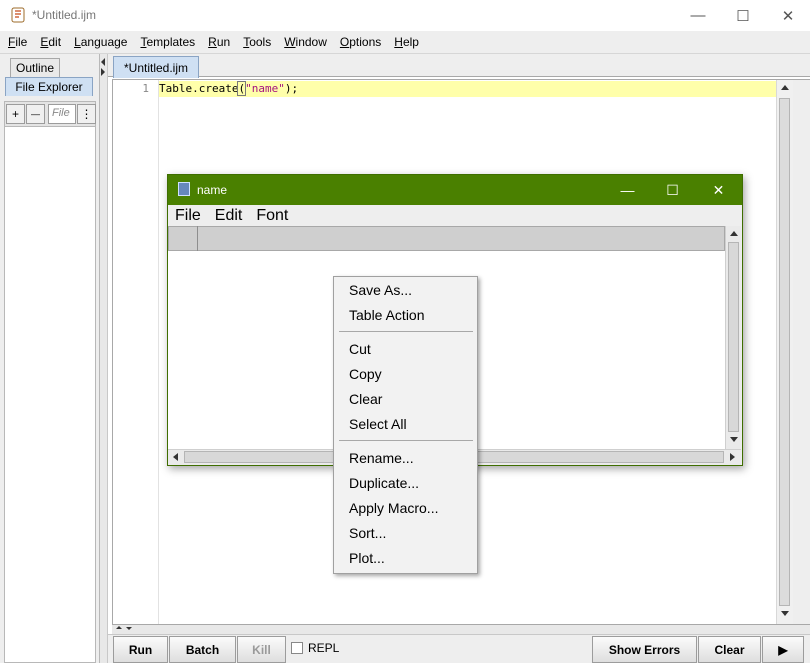  What do you see at coordinates (461, 629) in the screenshot?
I see `editor-console-splitter` at bounding box center [461, 629].